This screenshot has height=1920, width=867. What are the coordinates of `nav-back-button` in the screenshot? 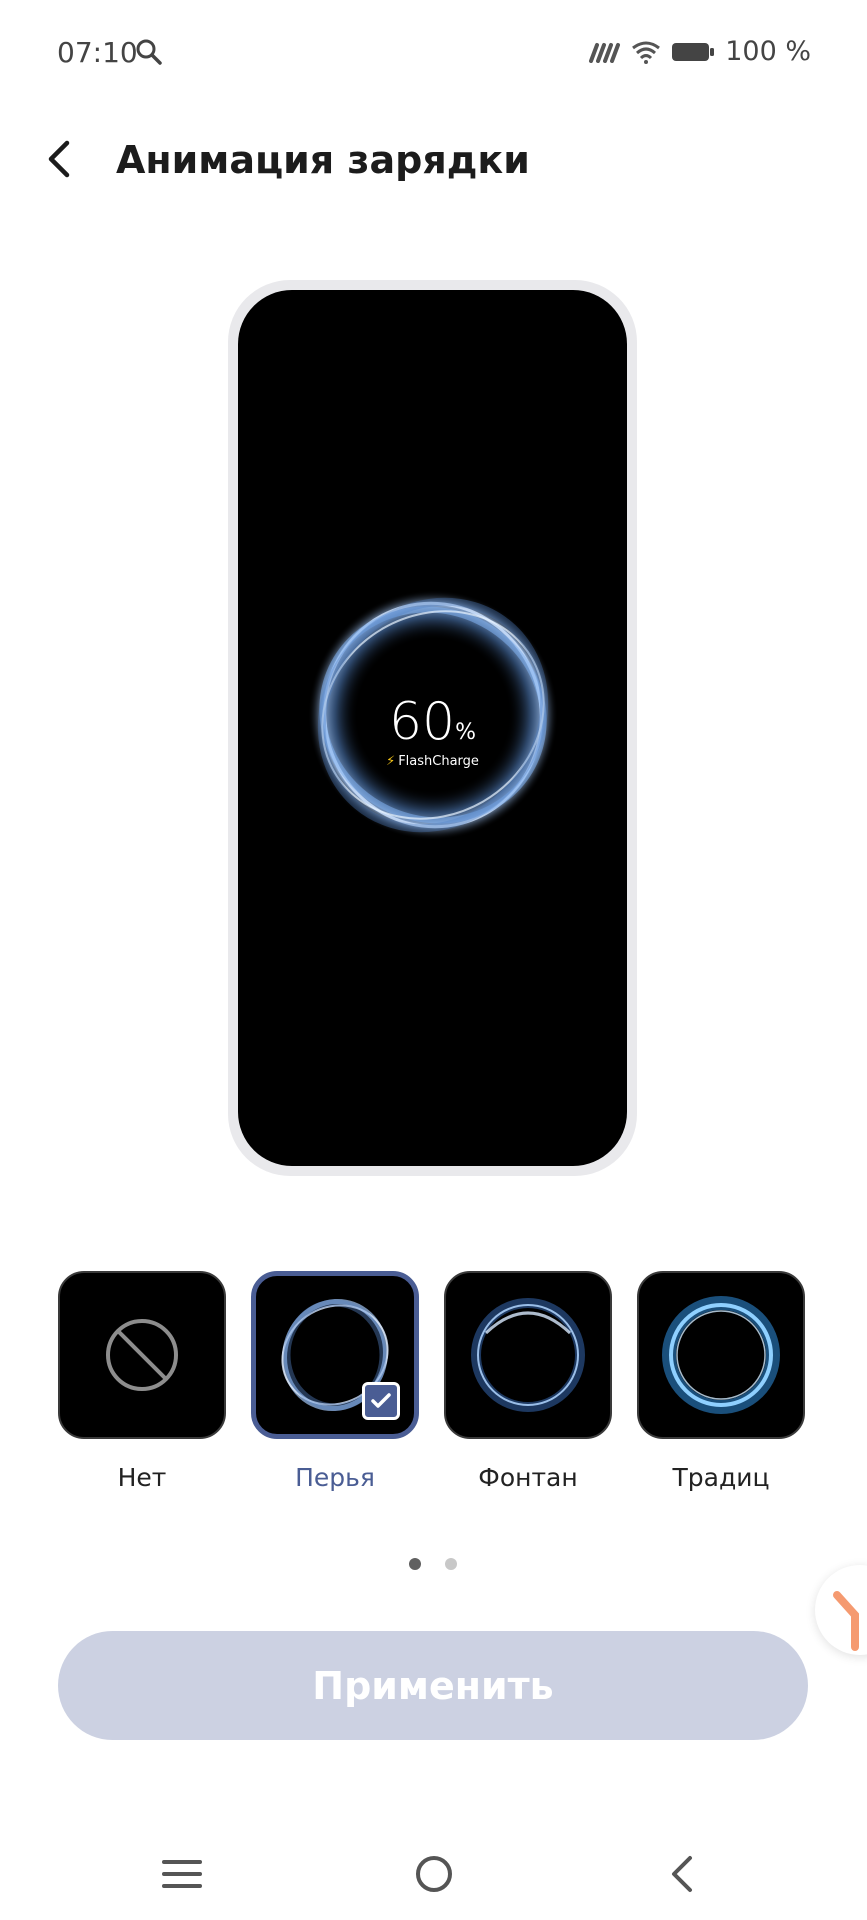 It's located at (682, 1874).